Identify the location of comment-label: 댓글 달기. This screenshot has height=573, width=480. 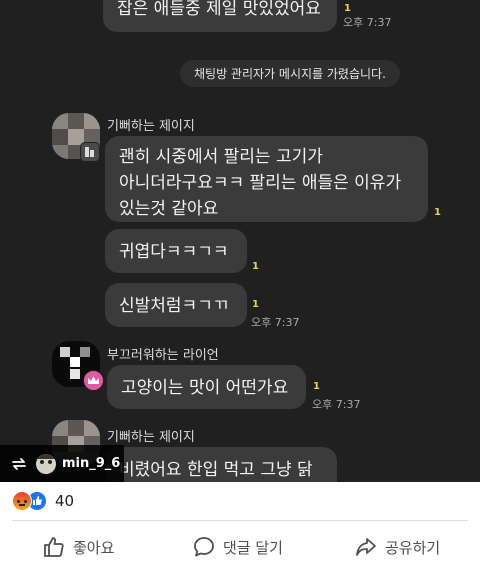
(253, 547).